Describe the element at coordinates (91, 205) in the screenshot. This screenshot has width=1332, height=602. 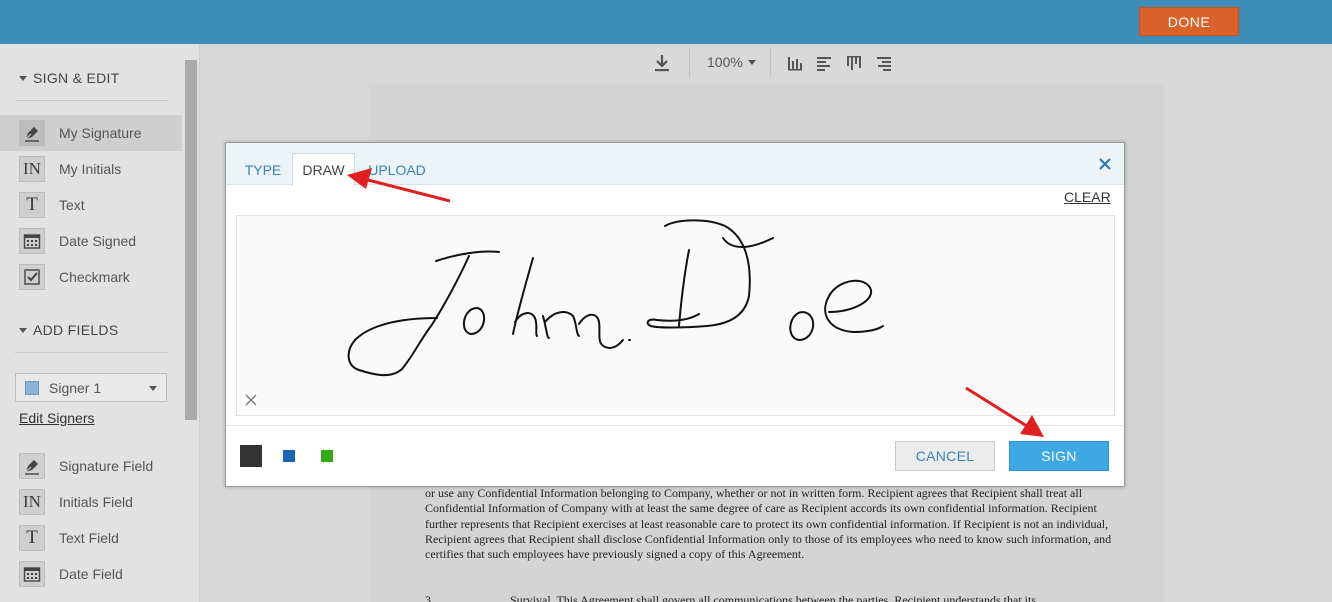
I see `sidebar-item-text: T Text` at that location.